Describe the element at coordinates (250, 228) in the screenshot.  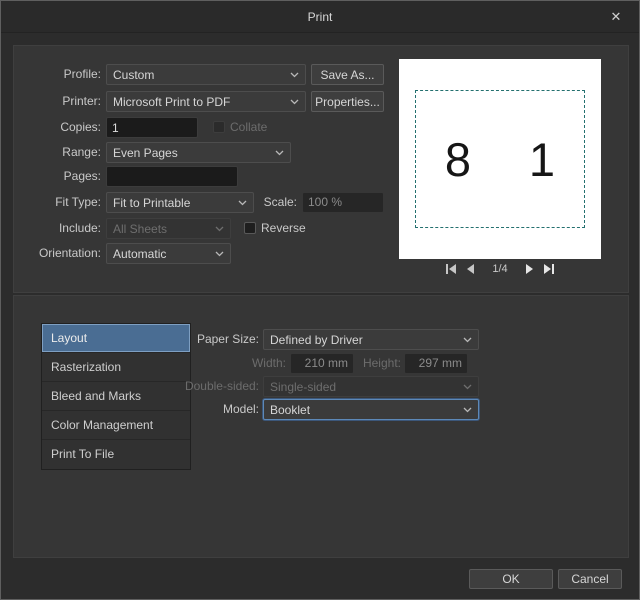
I see `reverse-checkbox` at that location.